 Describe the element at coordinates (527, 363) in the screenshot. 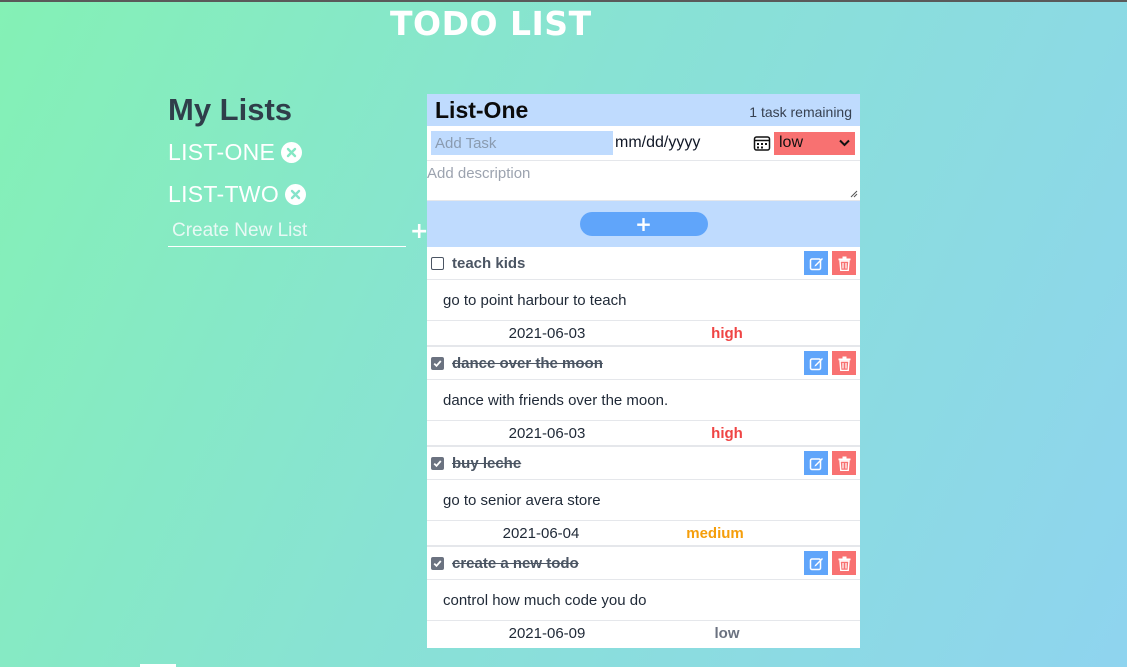

I see `todo-title: dance over the moon` at that location.